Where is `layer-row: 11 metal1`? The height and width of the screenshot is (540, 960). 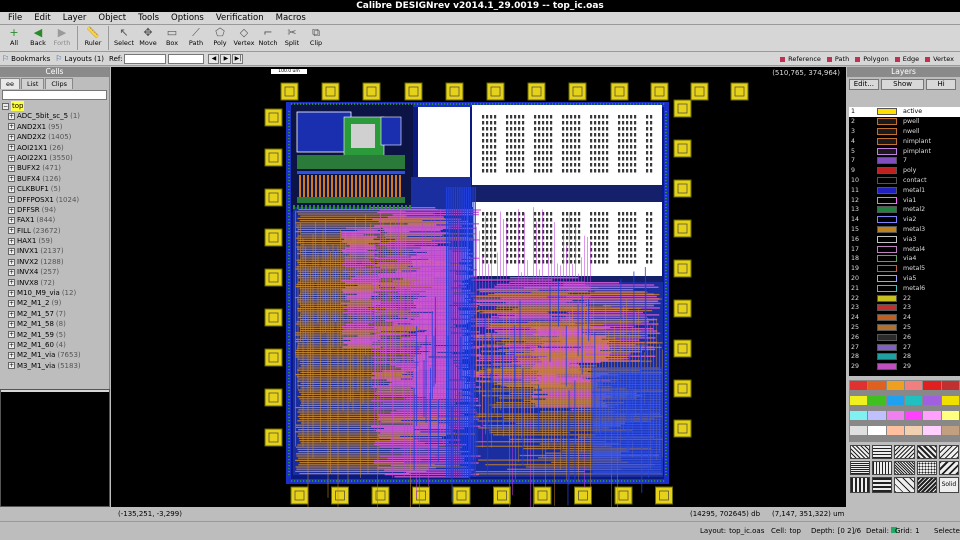
layer-row: 11 metal1 is located at coordinates (904, 190).